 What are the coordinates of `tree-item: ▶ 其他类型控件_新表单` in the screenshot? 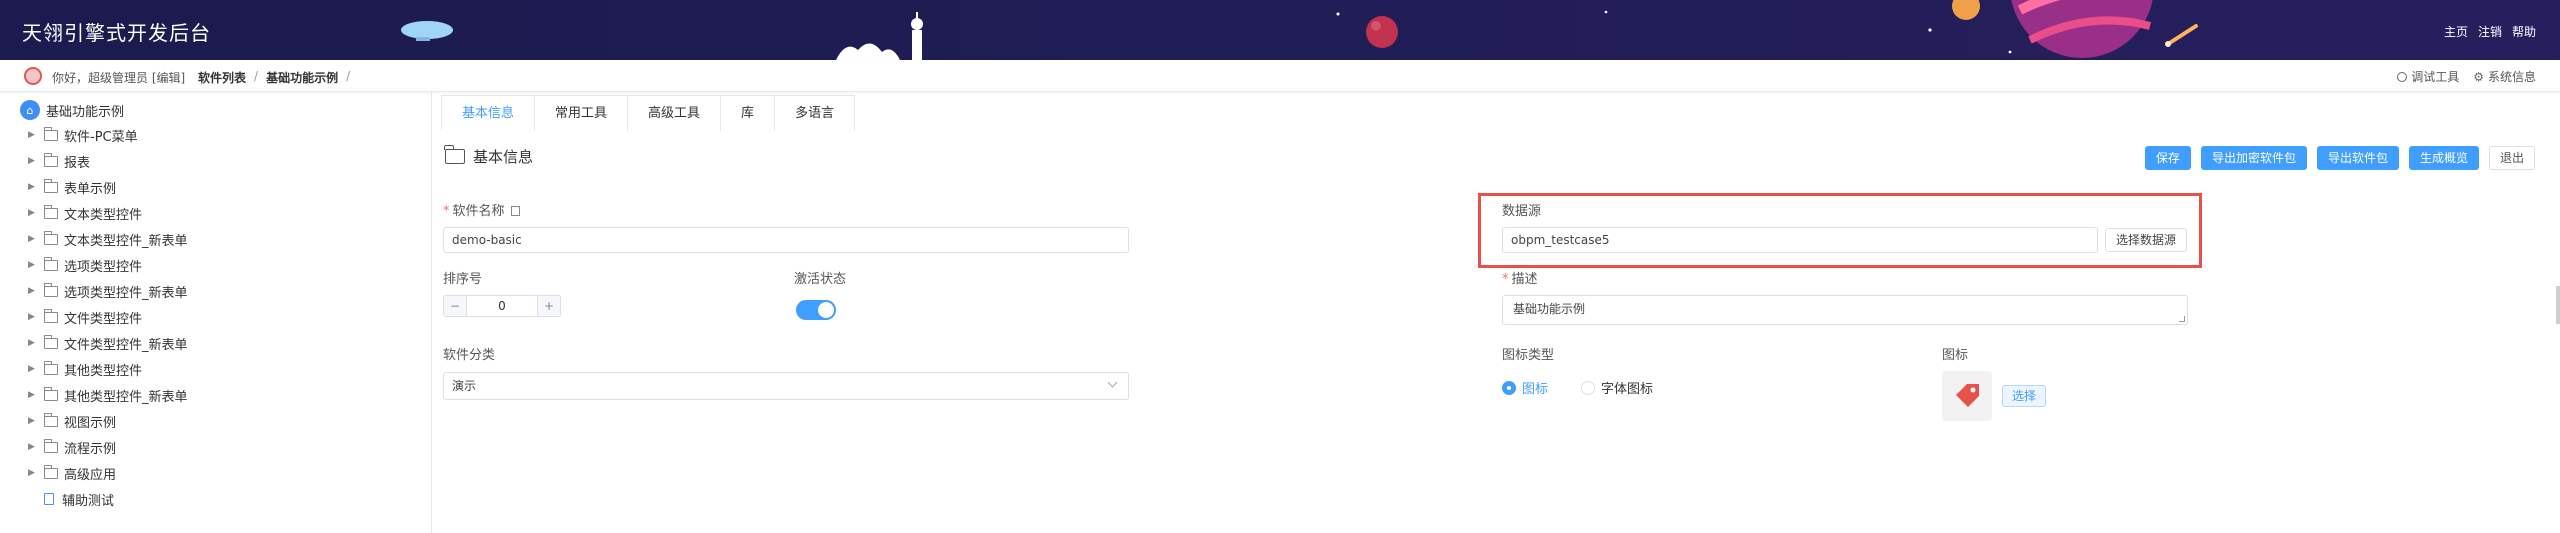 It's located at (108, 395).